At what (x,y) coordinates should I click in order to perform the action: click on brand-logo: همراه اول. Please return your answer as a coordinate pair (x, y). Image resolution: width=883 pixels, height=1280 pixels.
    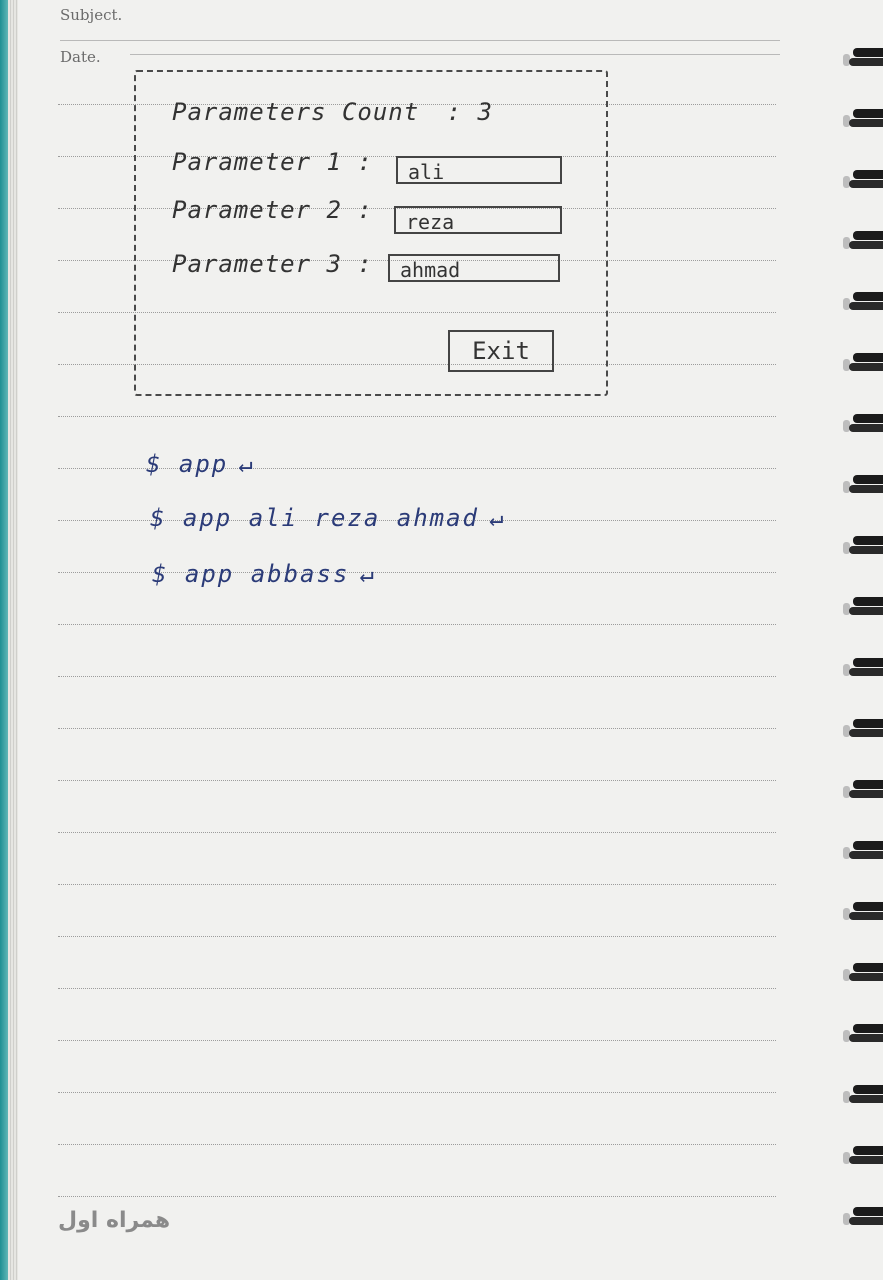
    Looking at the image, I should click on (114, 1220).